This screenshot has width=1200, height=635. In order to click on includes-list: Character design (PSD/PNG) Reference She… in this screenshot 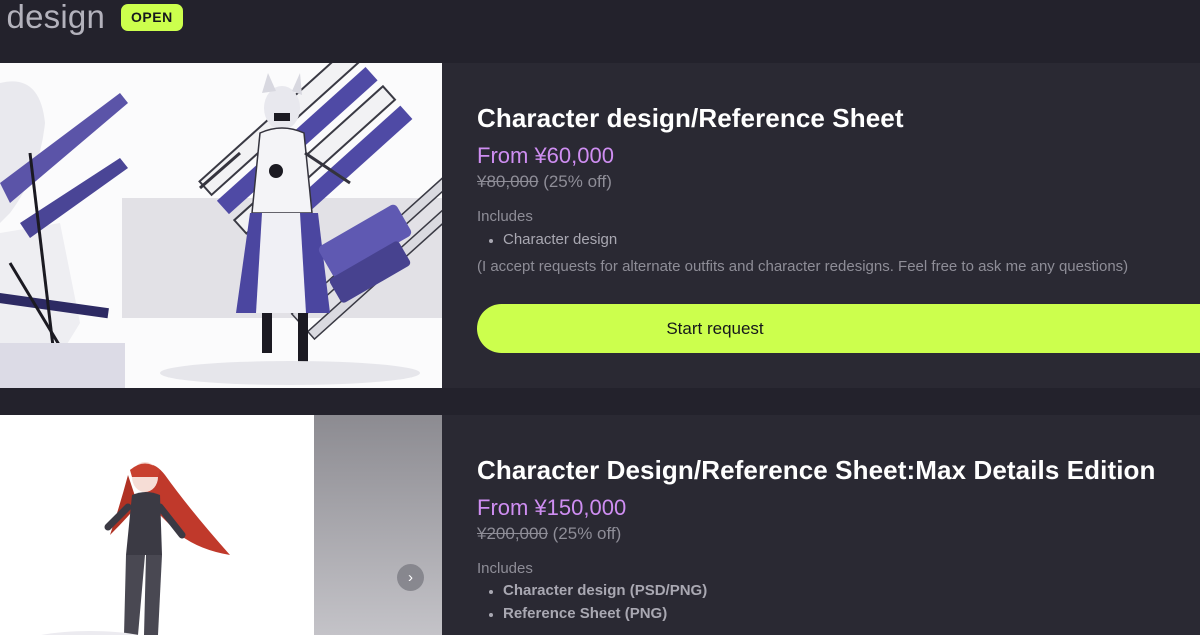, I will do `click(592, 602)`.